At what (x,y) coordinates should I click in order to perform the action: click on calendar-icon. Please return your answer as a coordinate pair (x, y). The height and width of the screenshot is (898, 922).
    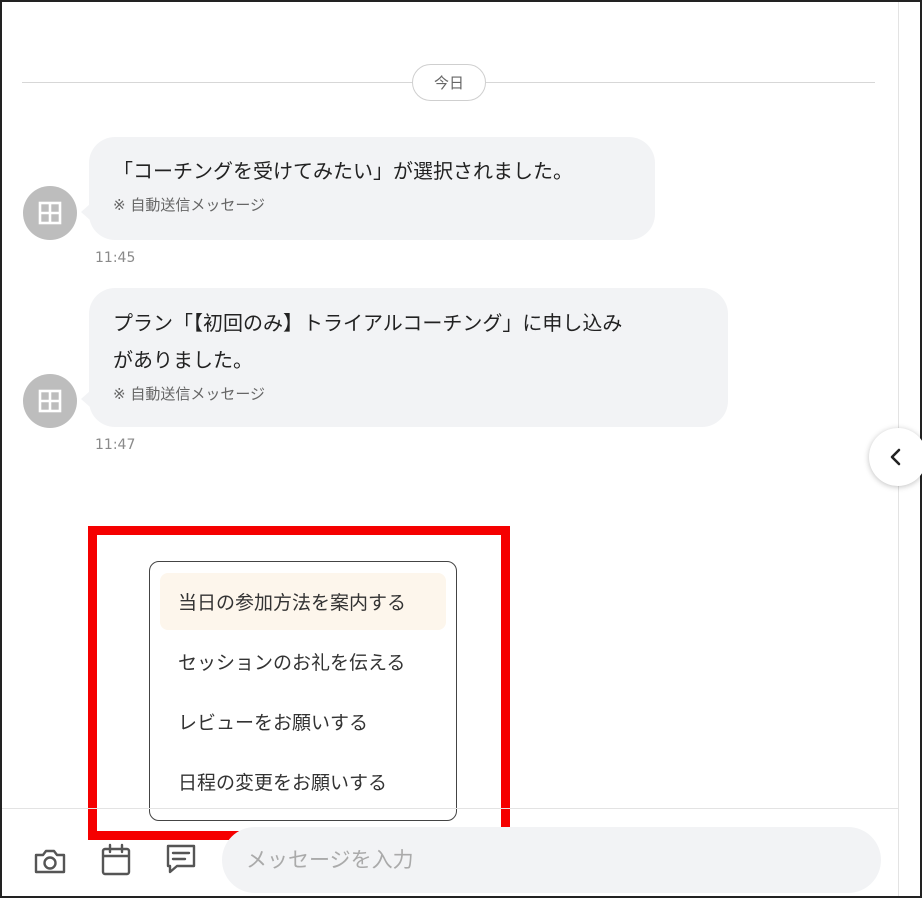
    Looking at the image, I should click on (116, 859).